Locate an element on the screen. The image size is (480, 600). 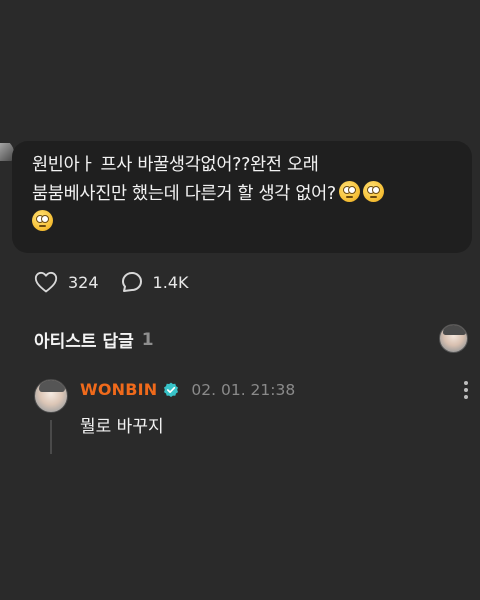
post-actions: 324 1.4K is located at coordinates (122, 282).